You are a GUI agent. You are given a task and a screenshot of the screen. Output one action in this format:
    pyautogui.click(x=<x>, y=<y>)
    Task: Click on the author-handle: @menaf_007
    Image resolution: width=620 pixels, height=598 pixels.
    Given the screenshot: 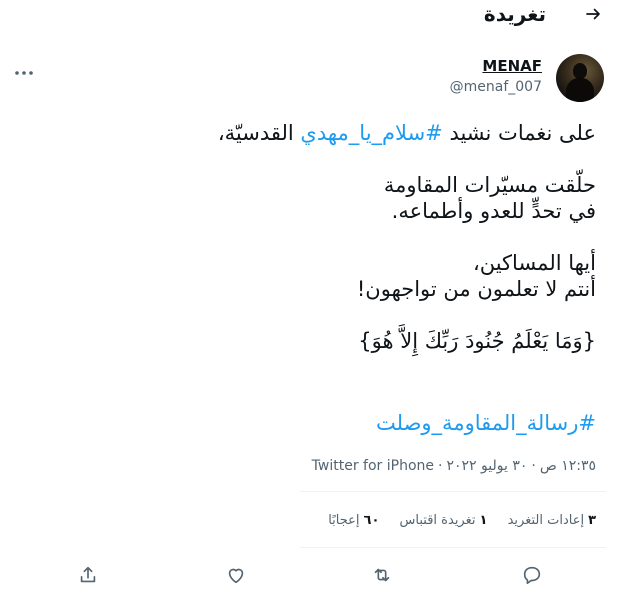 What is the action you would take?
    pyautogui.click(x=496, y=87)
    